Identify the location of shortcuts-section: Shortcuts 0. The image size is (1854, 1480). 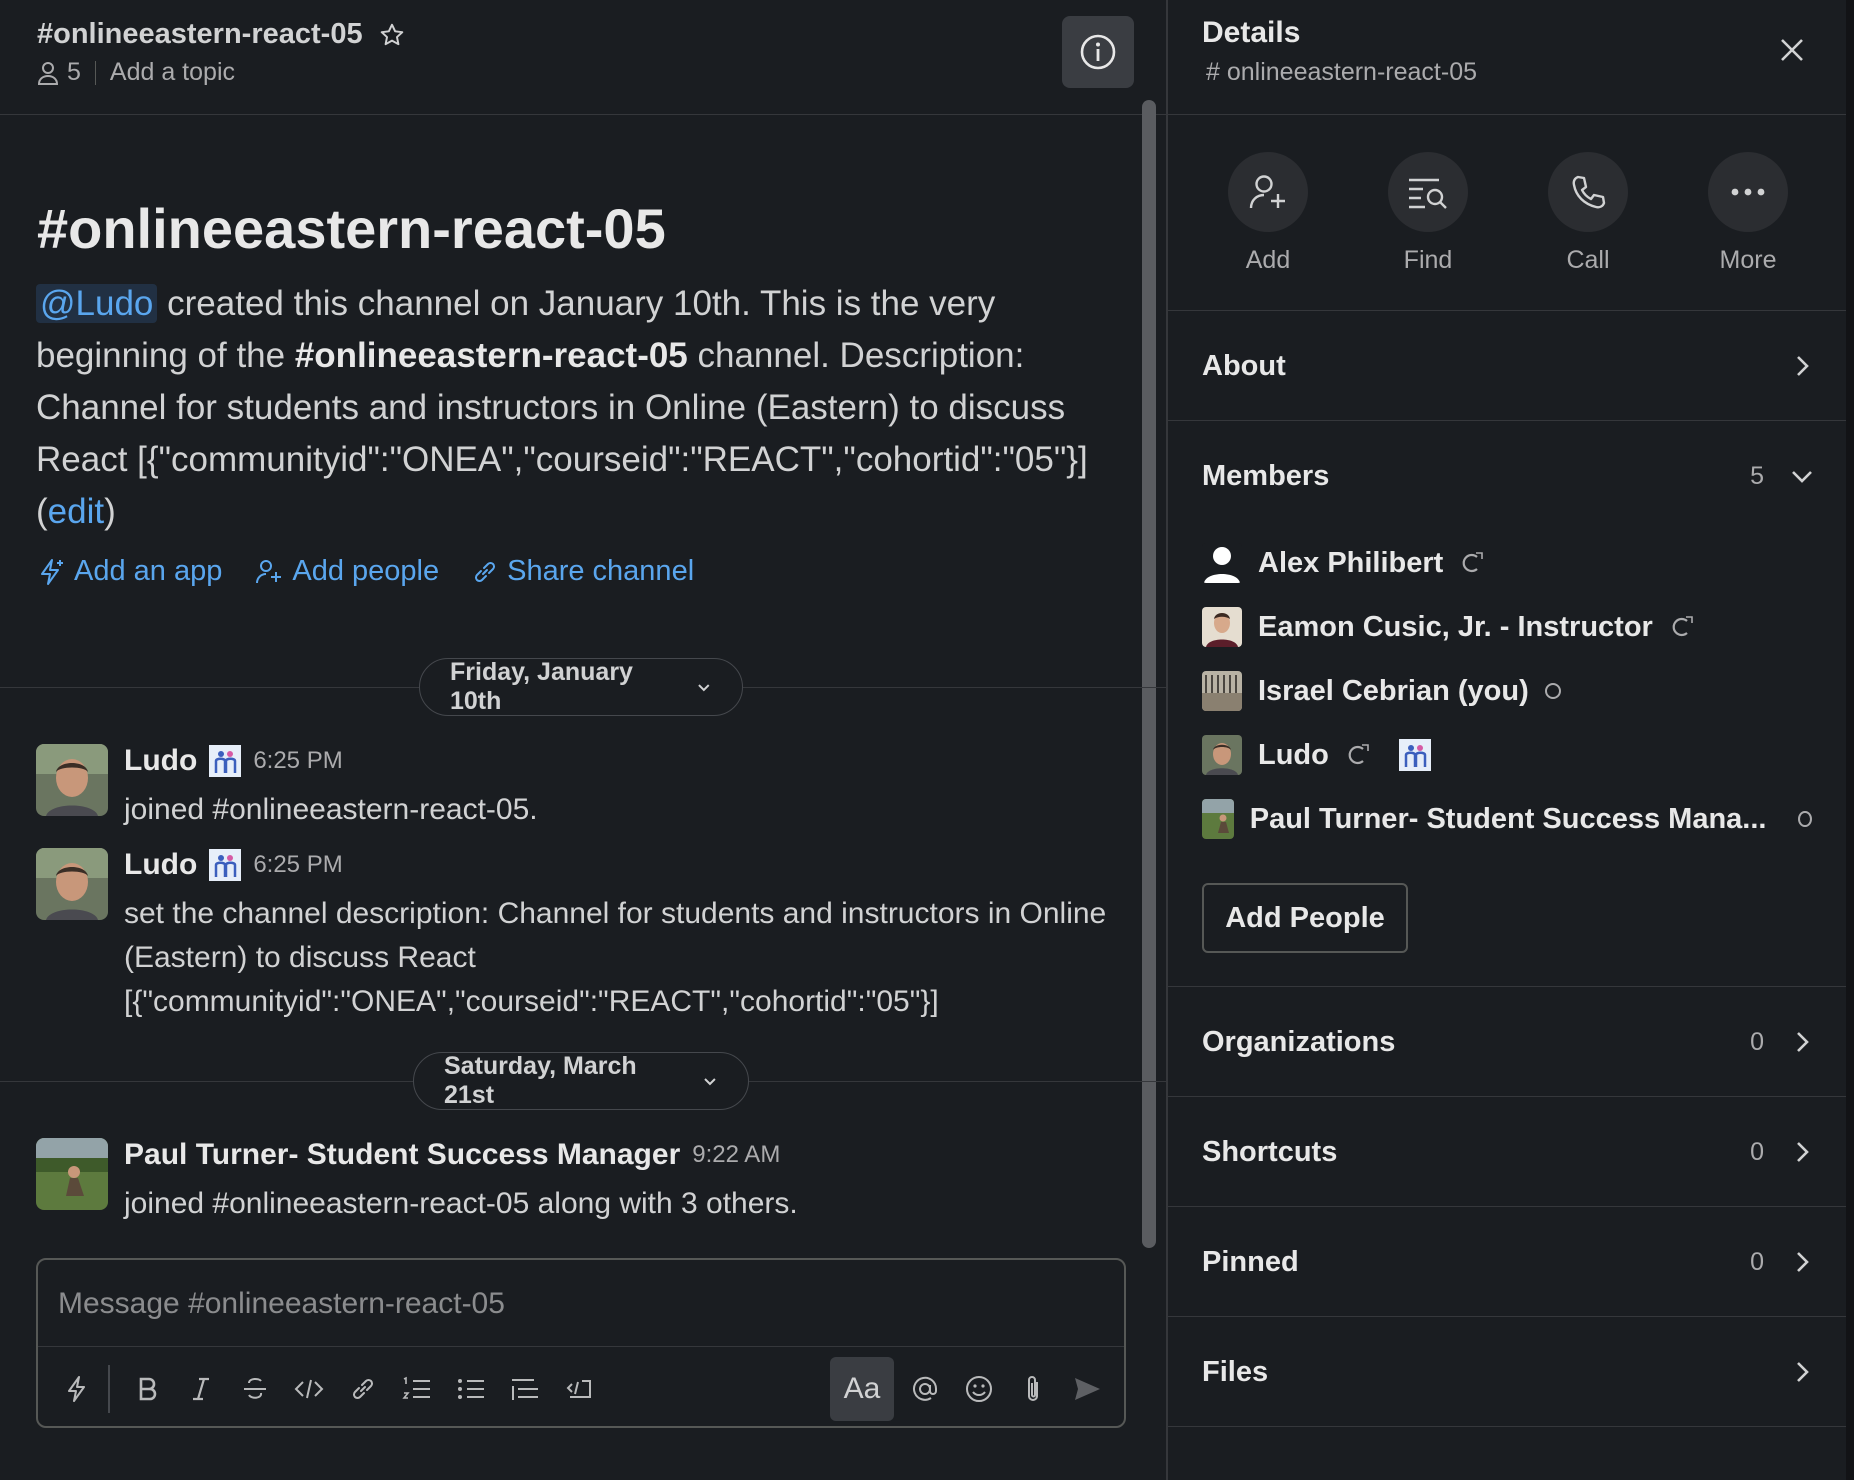
(1508, 1152).